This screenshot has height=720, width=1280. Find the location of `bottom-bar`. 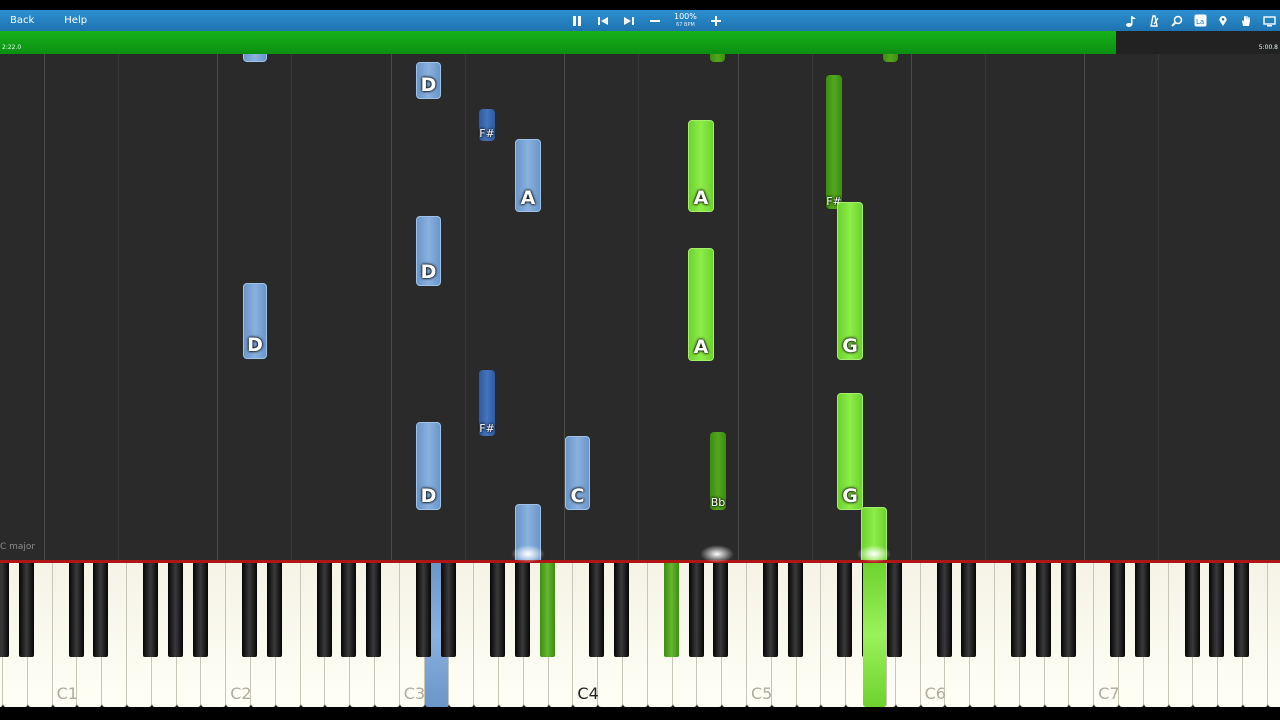

bottom-bar is located at coordinates (640, 713).